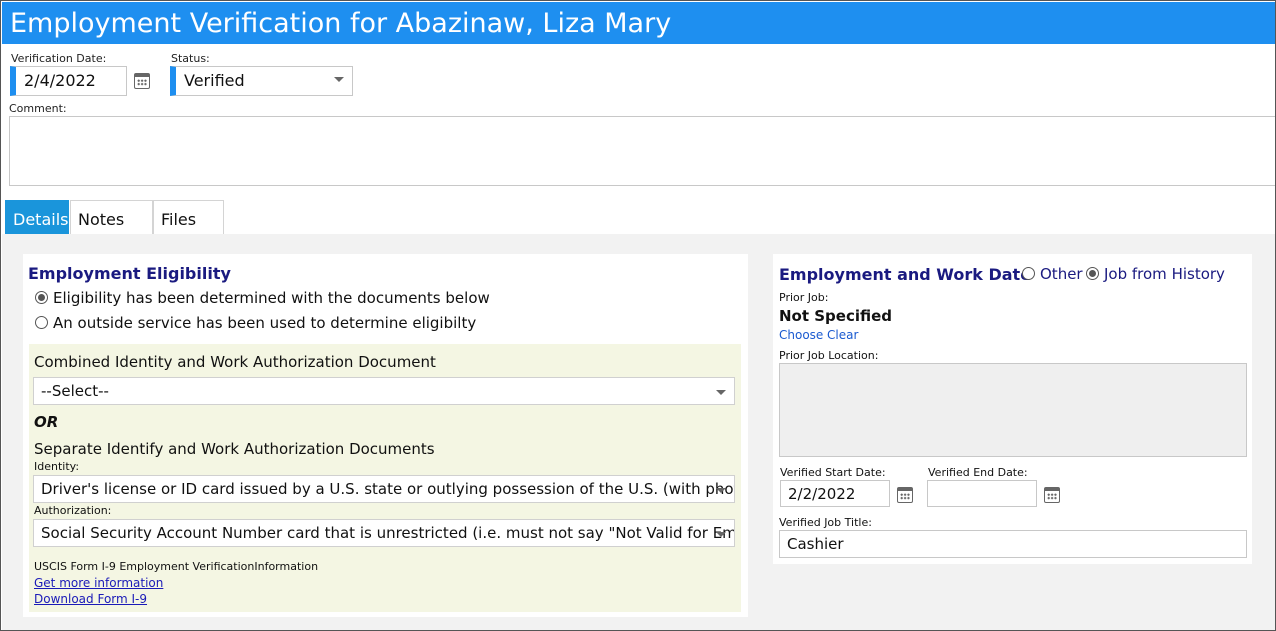 The image size is (1276, 631). I want to click on authorization-label: Authorization:, so click(73, 510).